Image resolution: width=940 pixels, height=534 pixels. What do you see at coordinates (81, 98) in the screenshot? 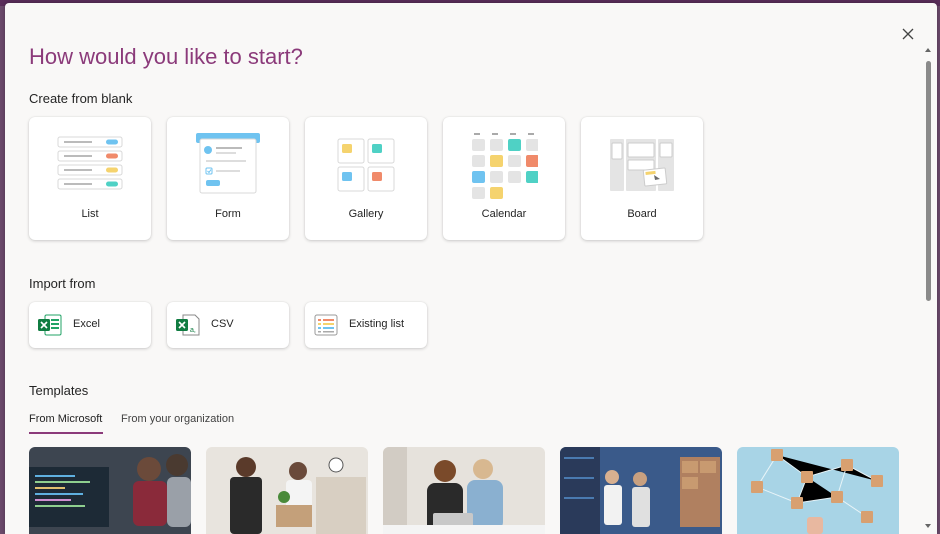
I see `create-from-blank-heading: Create from blank` at bounding box center [81, 98].